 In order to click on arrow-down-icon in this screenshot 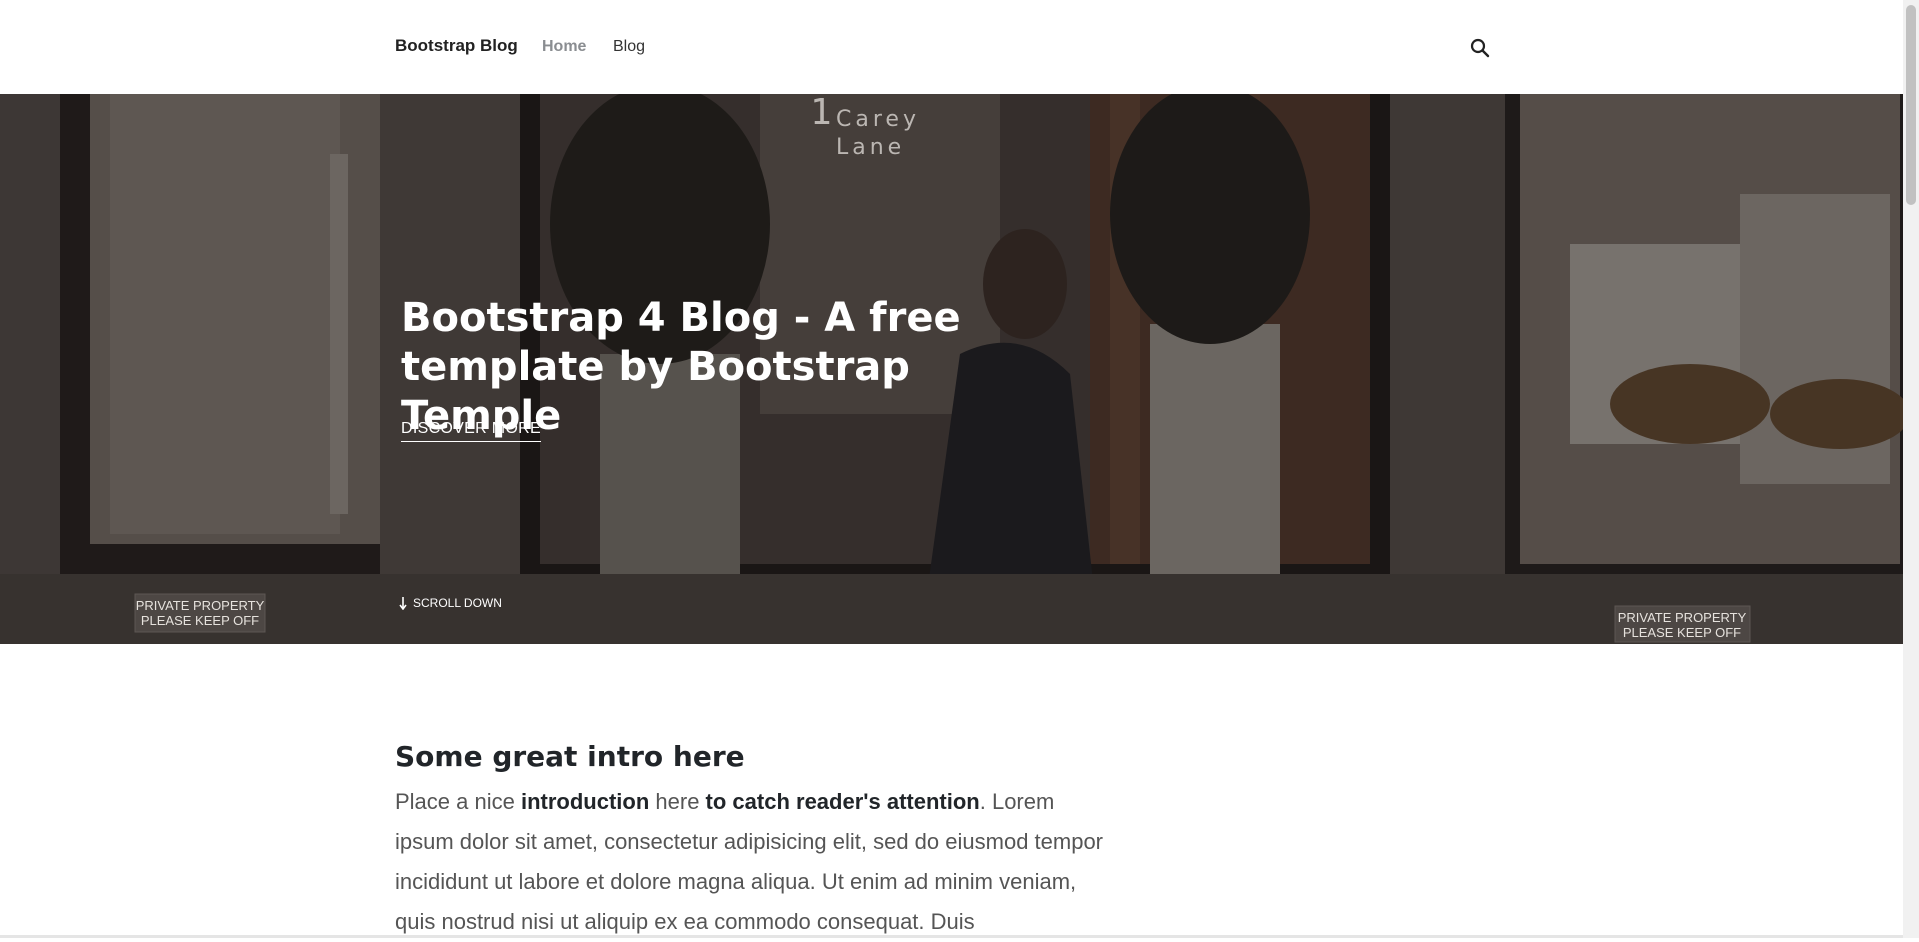, I will do `click(403, 603)`.